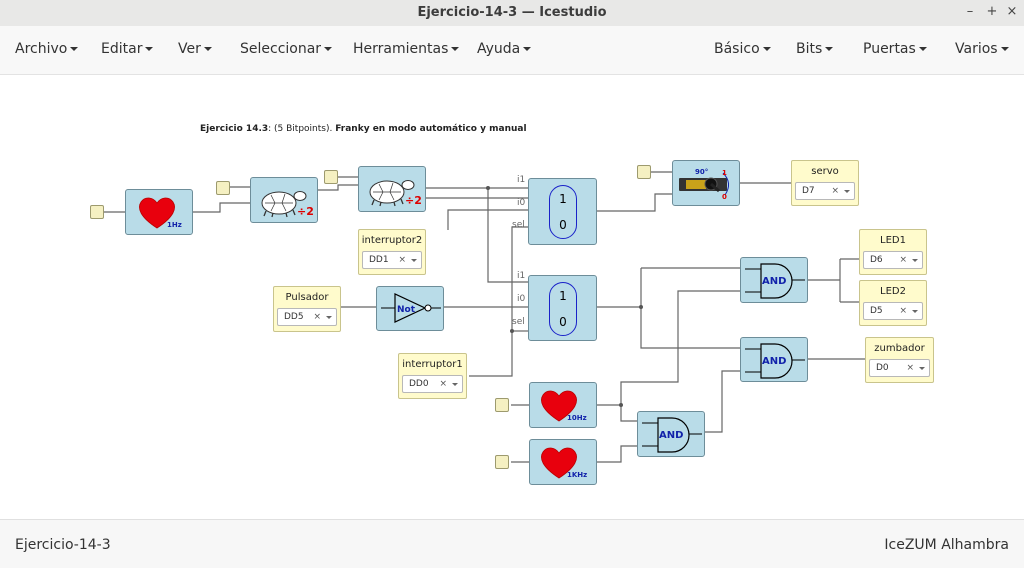 This screenshot has width=1024, height=568. I want to click on menu-basico: Básico, so click(742, 49).